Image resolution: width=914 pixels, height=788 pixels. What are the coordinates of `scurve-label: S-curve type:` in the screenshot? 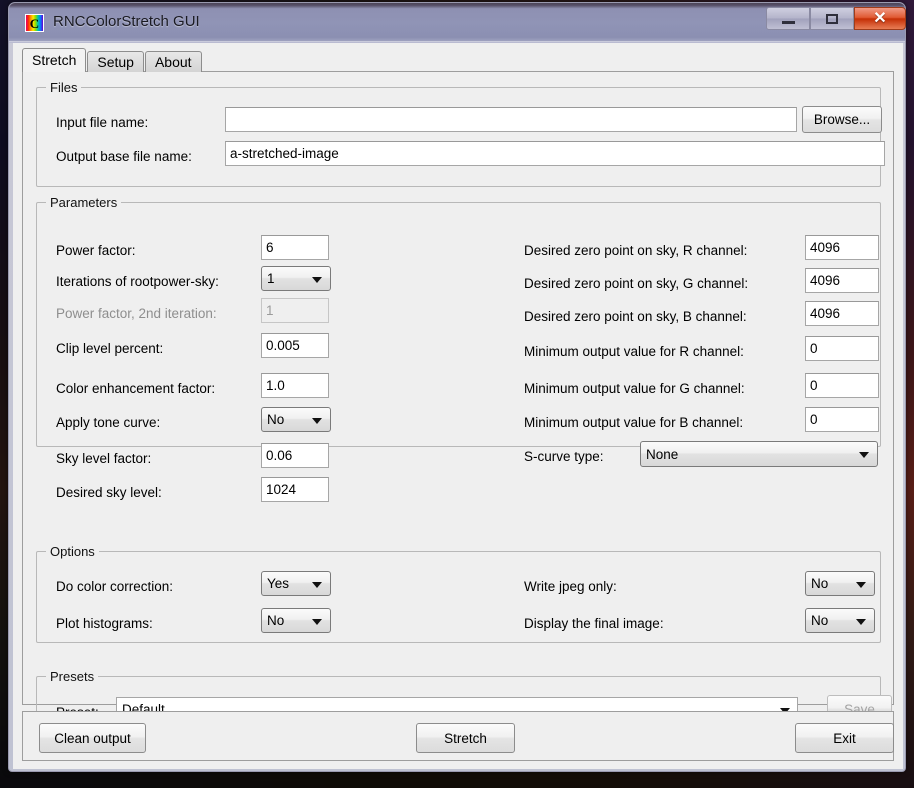 It's located at (564, 456).